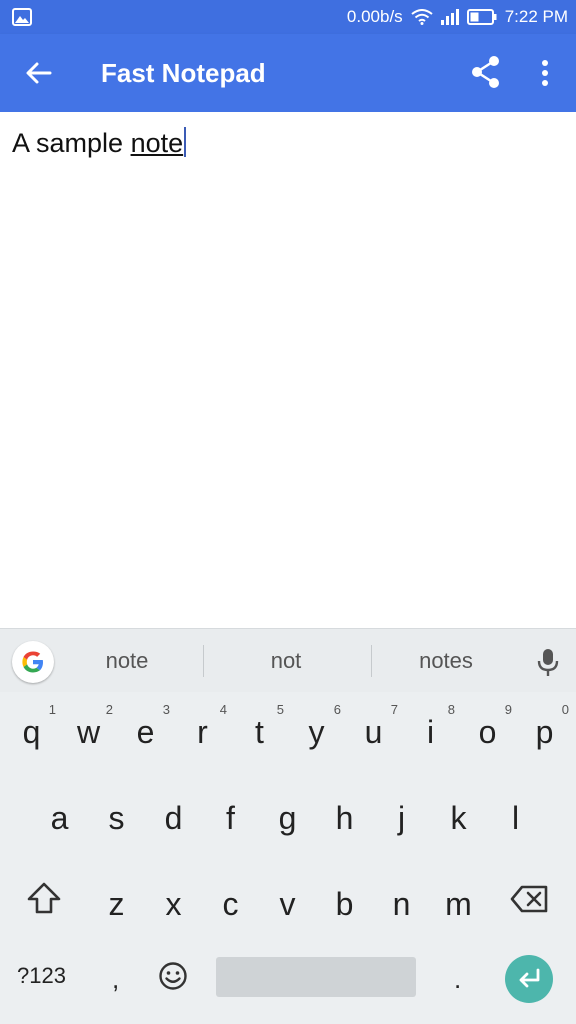 The height and width of the screenshot is (1024, 576). I want to click on comma-key: ,, so click(115, 979).